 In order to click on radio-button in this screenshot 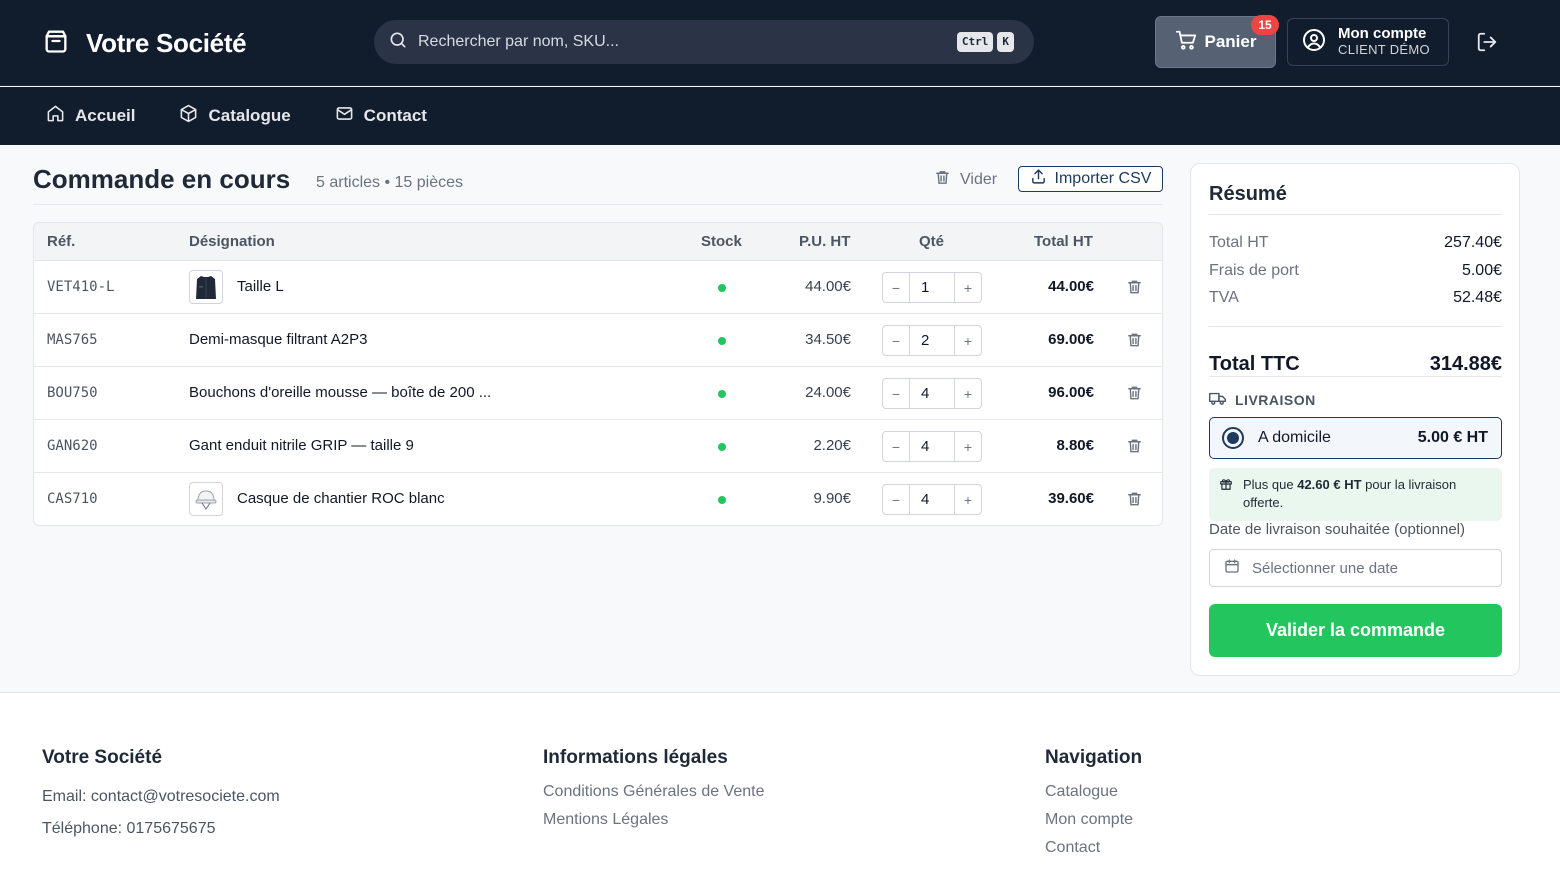, I will do `click(1233, 438)`.